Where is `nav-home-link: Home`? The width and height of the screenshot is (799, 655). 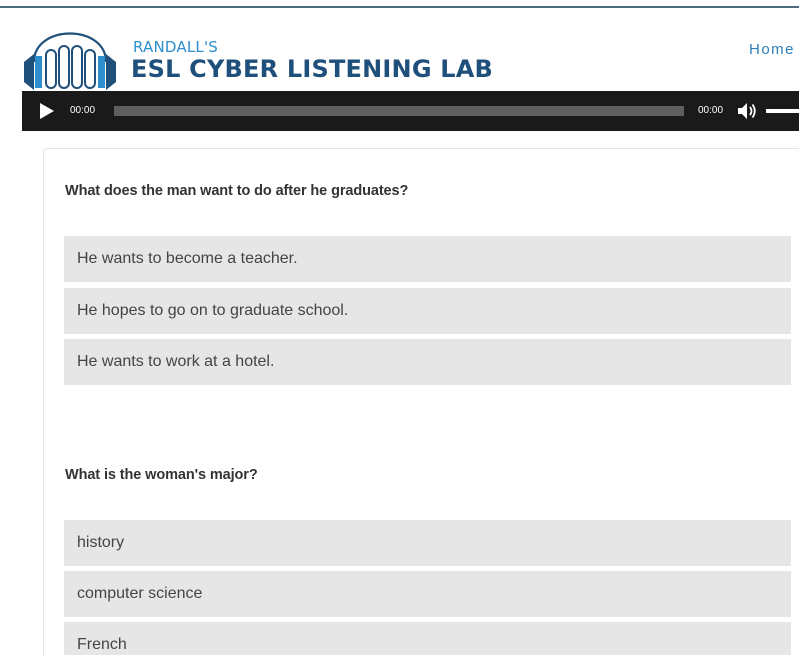 nav-home-link: Home is located at coordinates (772, 49).